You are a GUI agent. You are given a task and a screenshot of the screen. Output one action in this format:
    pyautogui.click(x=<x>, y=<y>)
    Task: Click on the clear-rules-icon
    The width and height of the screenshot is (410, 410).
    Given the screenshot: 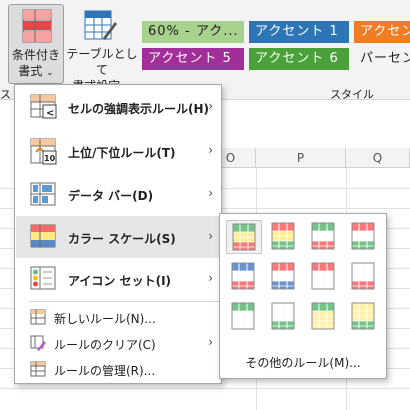 What is the action you would take?
    pyautogui.click(x=38, y=344)
    